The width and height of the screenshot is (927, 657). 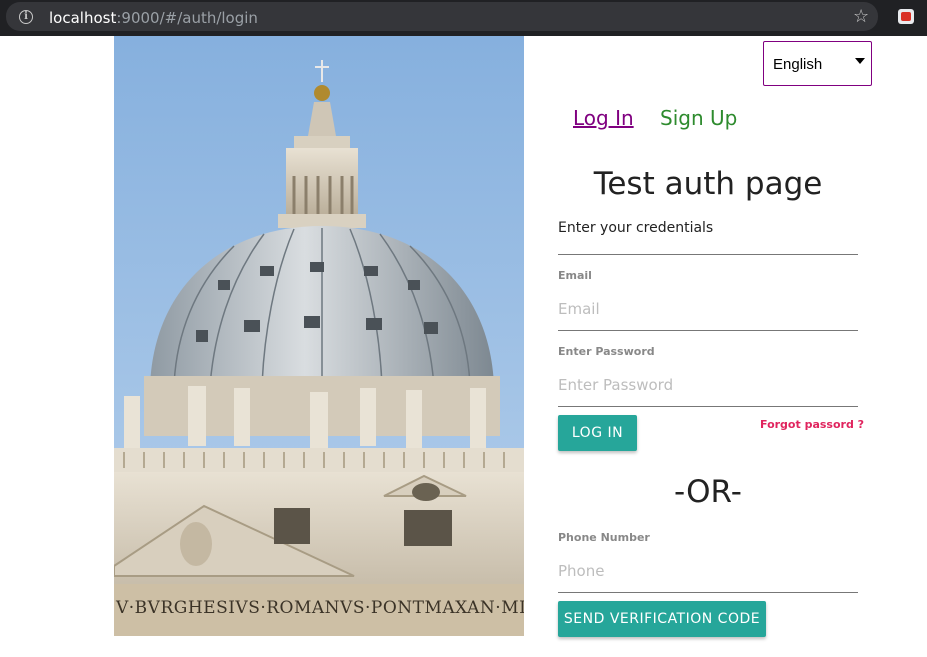 I want to click on email-field, so click(x=708, y=309).